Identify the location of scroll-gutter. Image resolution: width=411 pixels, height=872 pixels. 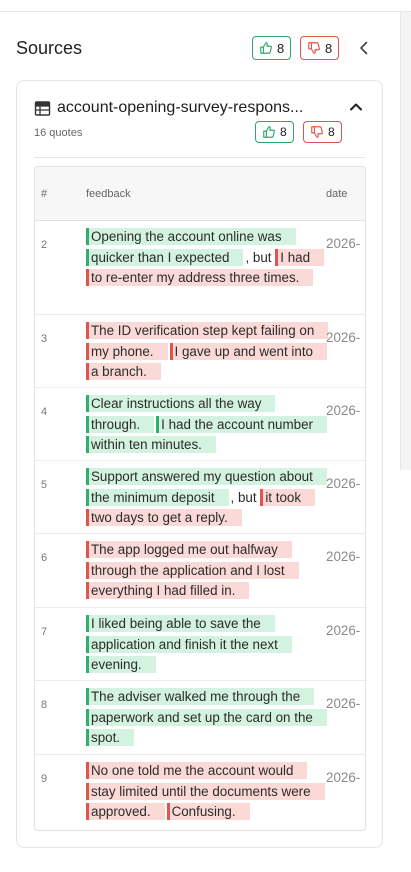
(405, 241).